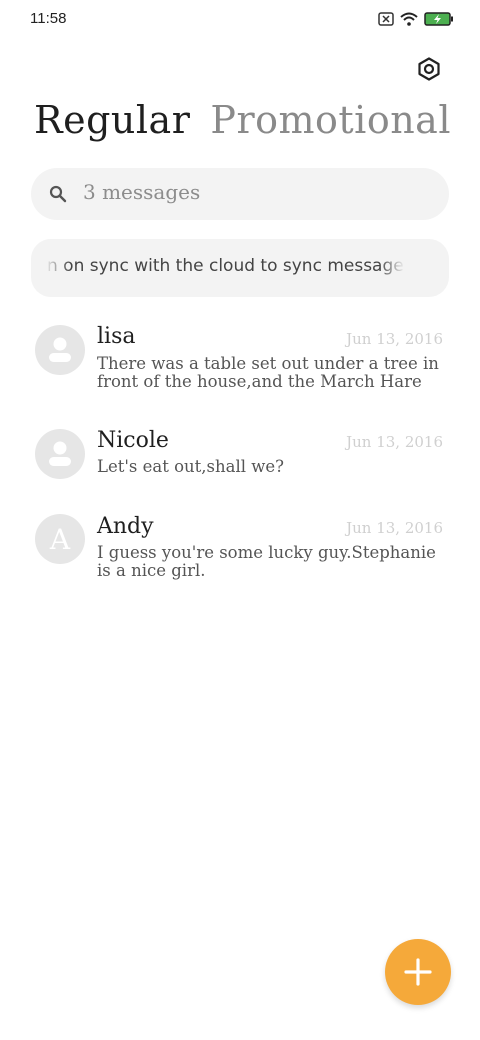  Describe the element at coordinates (58, 194) in the screenshot. I see `search-icon` at that location.